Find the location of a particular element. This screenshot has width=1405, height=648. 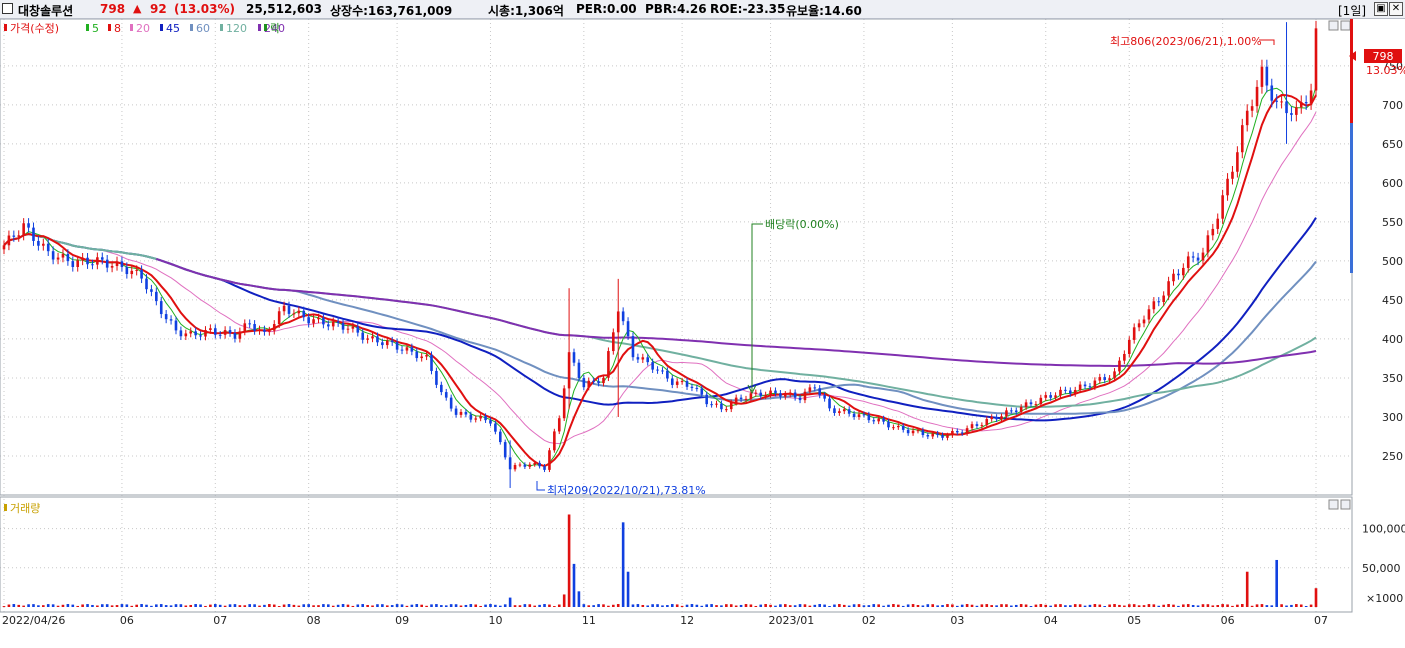

time-tick-label: 07 is located at coordinates (1321, 620).